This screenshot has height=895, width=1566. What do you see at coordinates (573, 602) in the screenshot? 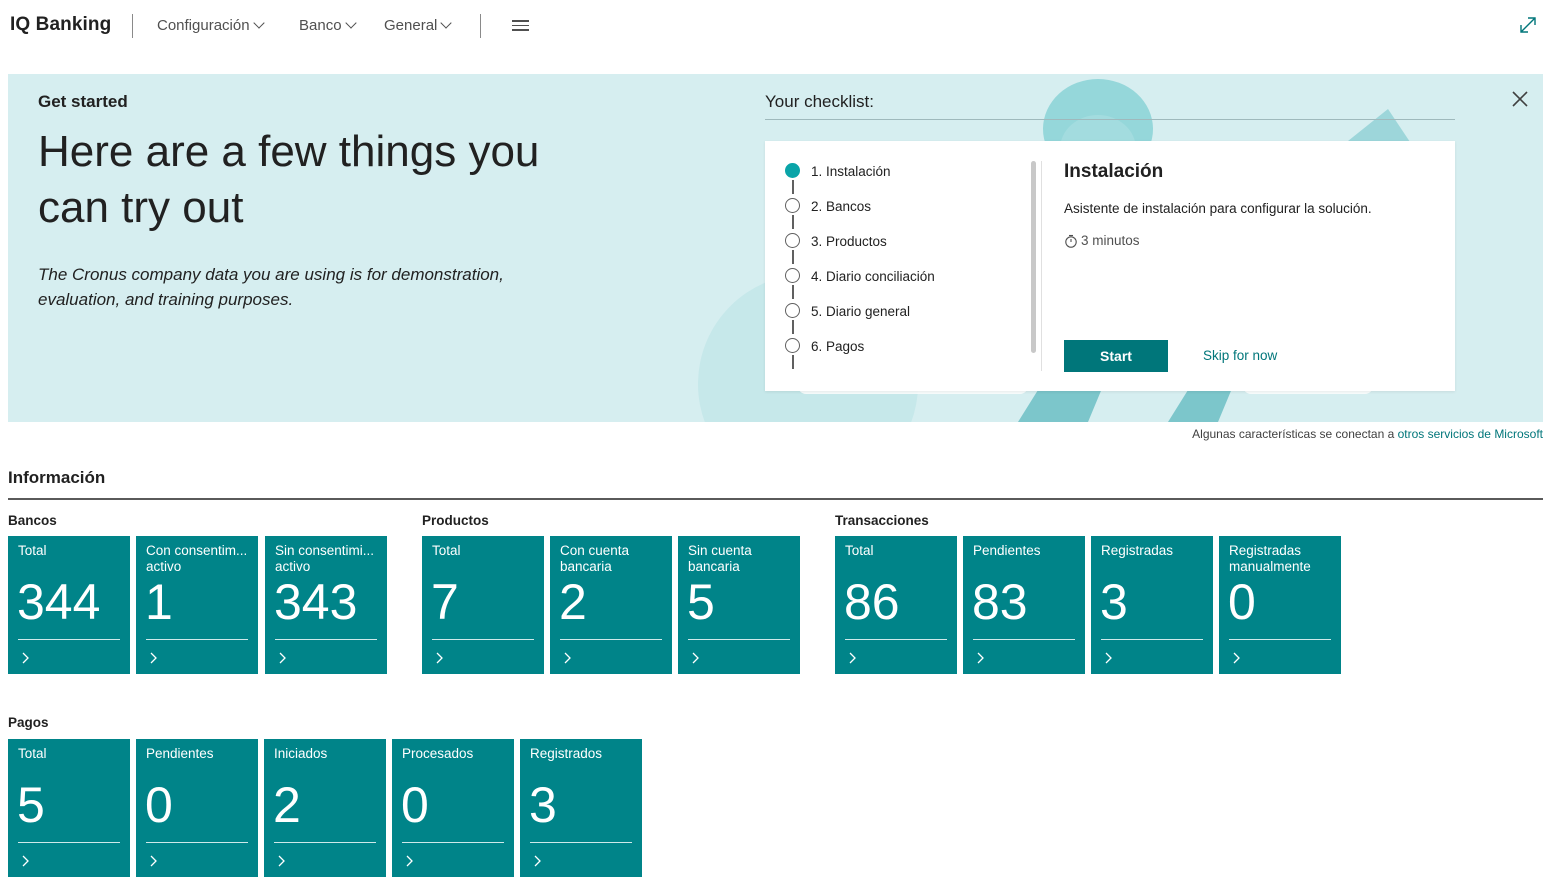
I see `tile-value: 2` at bounding box center [573, 602].